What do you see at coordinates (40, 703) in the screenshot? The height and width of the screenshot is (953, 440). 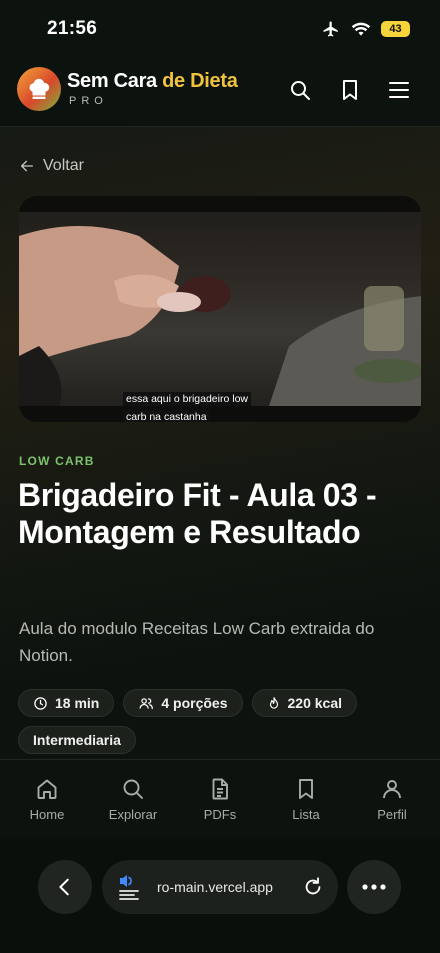 I see `clock-icon` at bounding box center [40, 703].